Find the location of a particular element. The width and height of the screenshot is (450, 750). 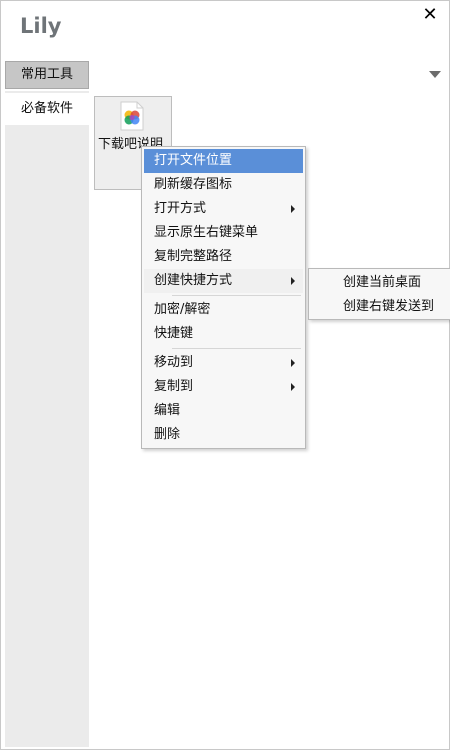

menu-item-label: 移动到 is located at coordinates (174, 362).